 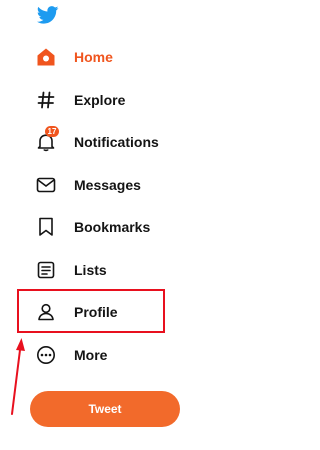 What do you see at coordinates (105, 409) in the screenshot?
I see `tweet-button: Tweet` at bounding box center [105, 409].